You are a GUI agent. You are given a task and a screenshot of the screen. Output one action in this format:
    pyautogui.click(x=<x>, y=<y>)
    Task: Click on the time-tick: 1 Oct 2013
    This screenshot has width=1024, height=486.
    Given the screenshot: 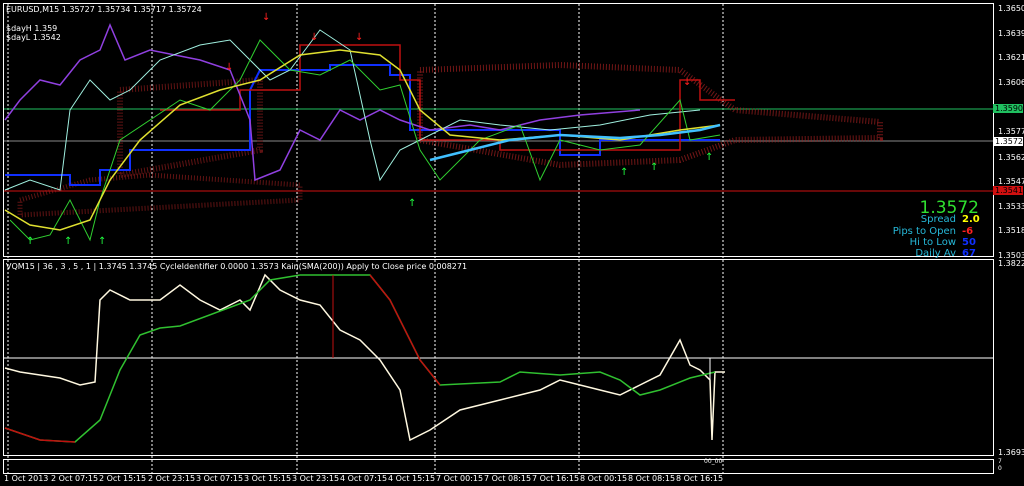 What is the action you would take?
    pyautogui.click(x=26, y=478)
    